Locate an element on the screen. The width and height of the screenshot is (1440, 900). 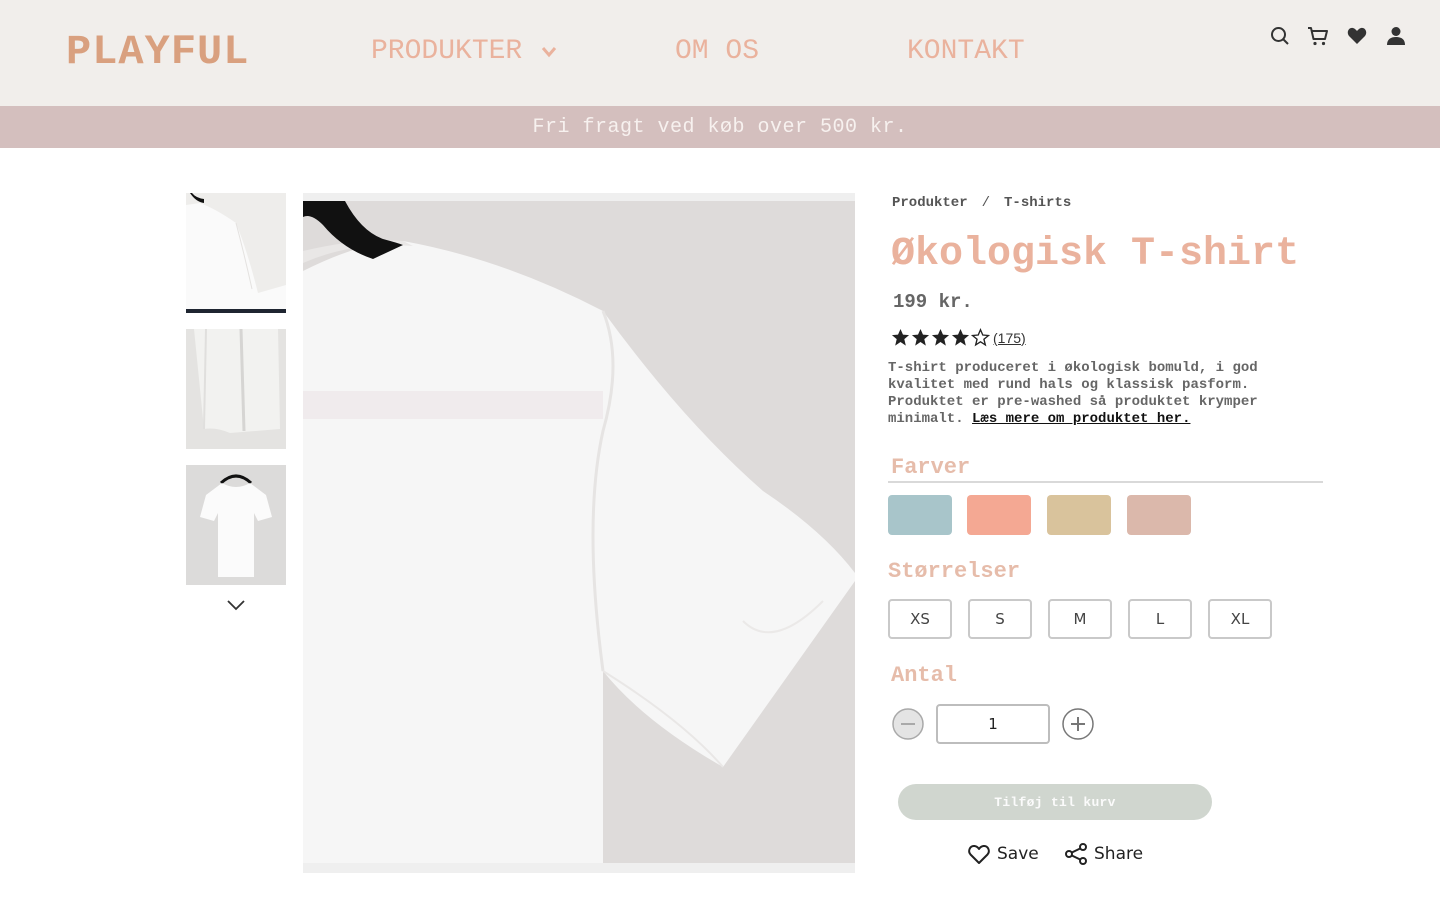
banner-text: Fri fragt ved køb over 500 kr. is located at coordinates (720, 127).